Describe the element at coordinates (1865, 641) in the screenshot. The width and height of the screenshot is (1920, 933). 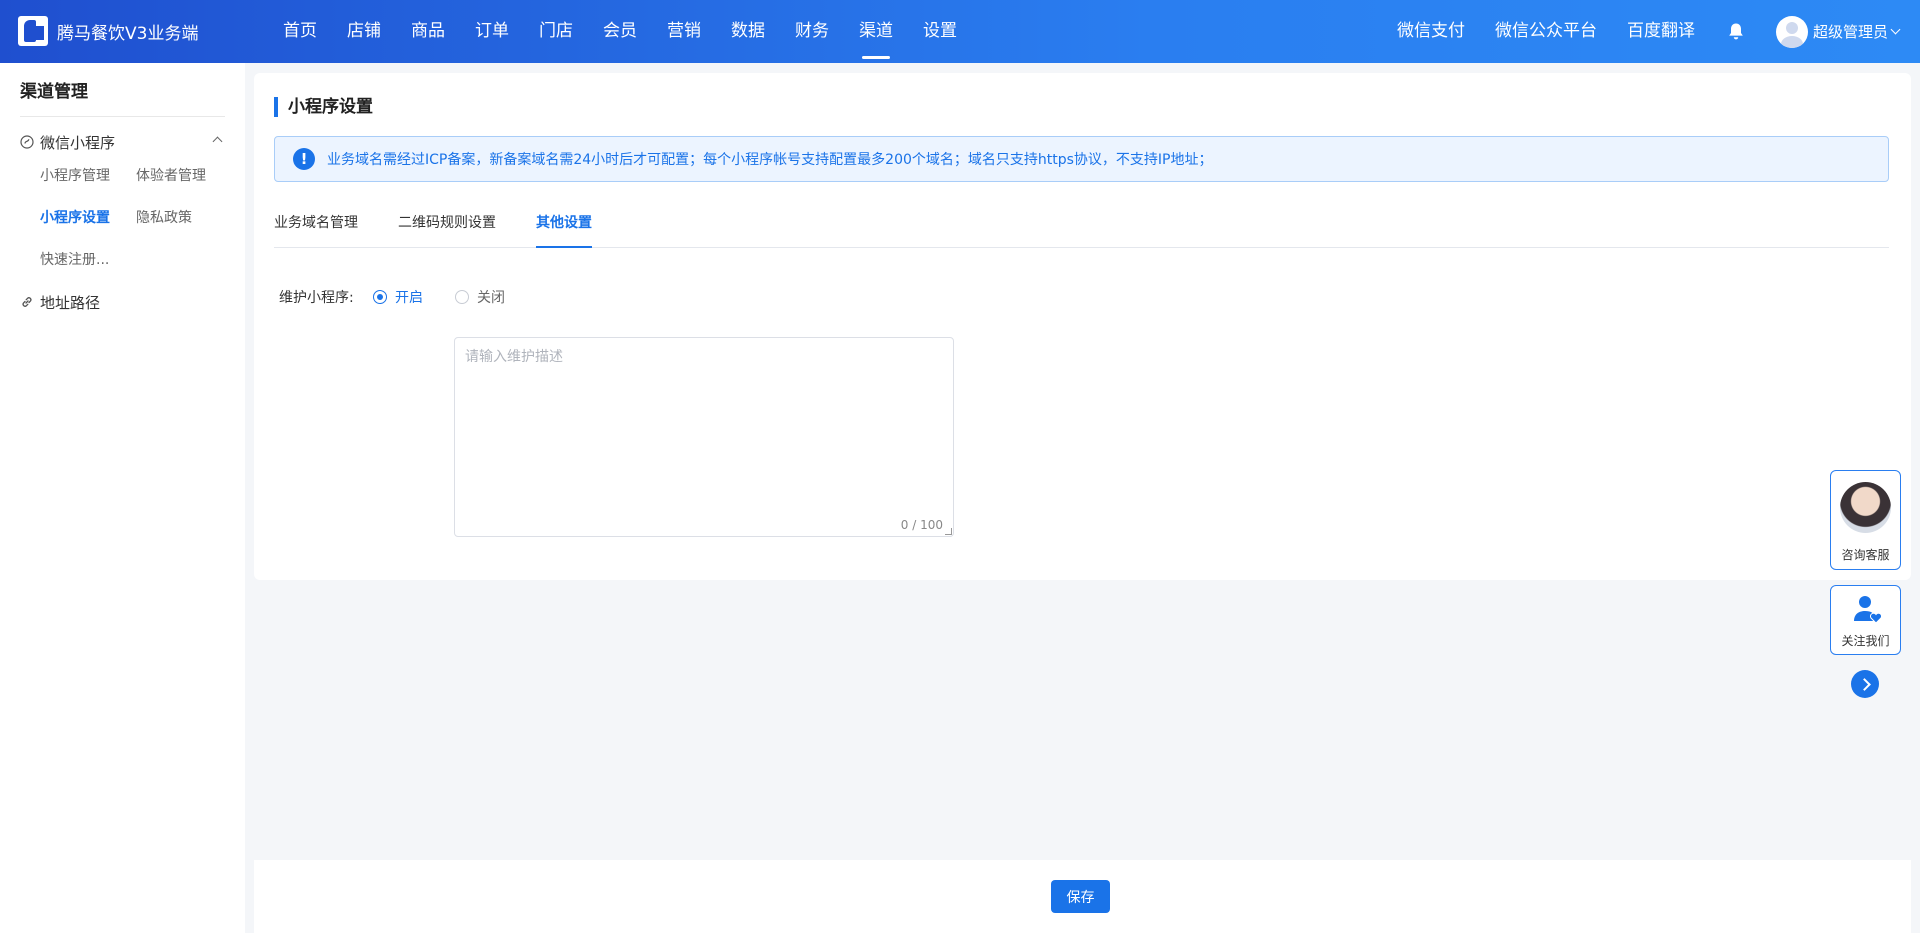
I see `follow-label: 关注我们` at that location.